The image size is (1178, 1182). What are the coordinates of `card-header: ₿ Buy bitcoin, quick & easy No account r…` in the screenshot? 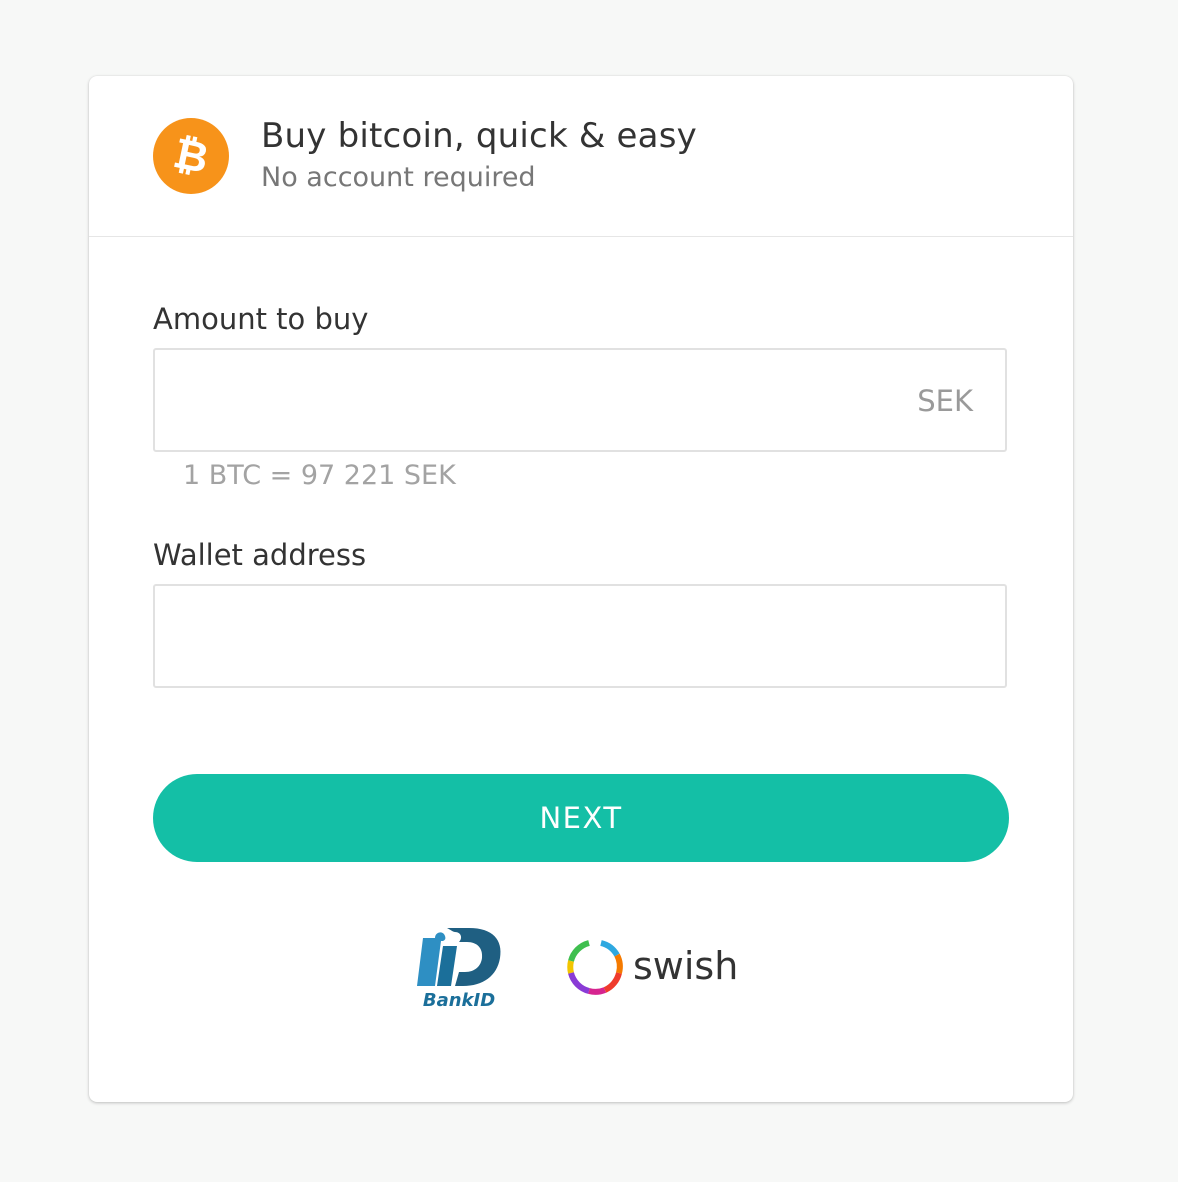 It's located at (581, 156).